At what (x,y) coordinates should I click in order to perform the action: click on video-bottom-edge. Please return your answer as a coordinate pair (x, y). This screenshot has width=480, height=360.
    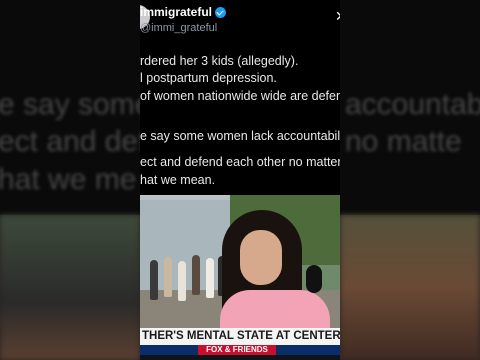
    Looking at the image, I should click on (240, 357).